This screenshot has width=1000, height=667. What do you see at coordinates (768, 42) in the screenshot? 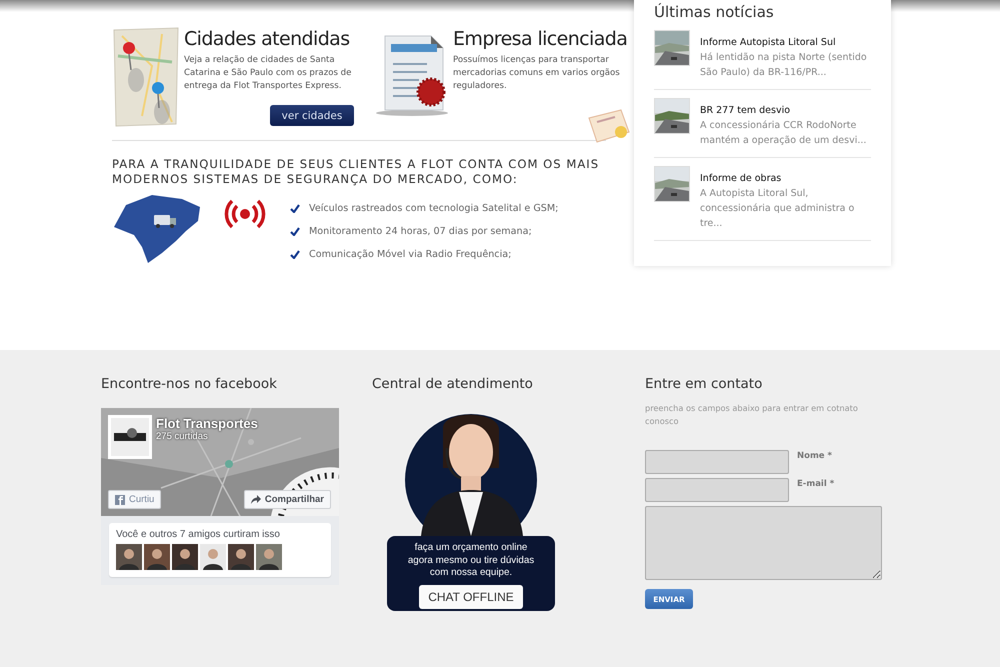
I see `news-title-link: Informe Autopista Litoral Sul` at bounding box center [768, 42].